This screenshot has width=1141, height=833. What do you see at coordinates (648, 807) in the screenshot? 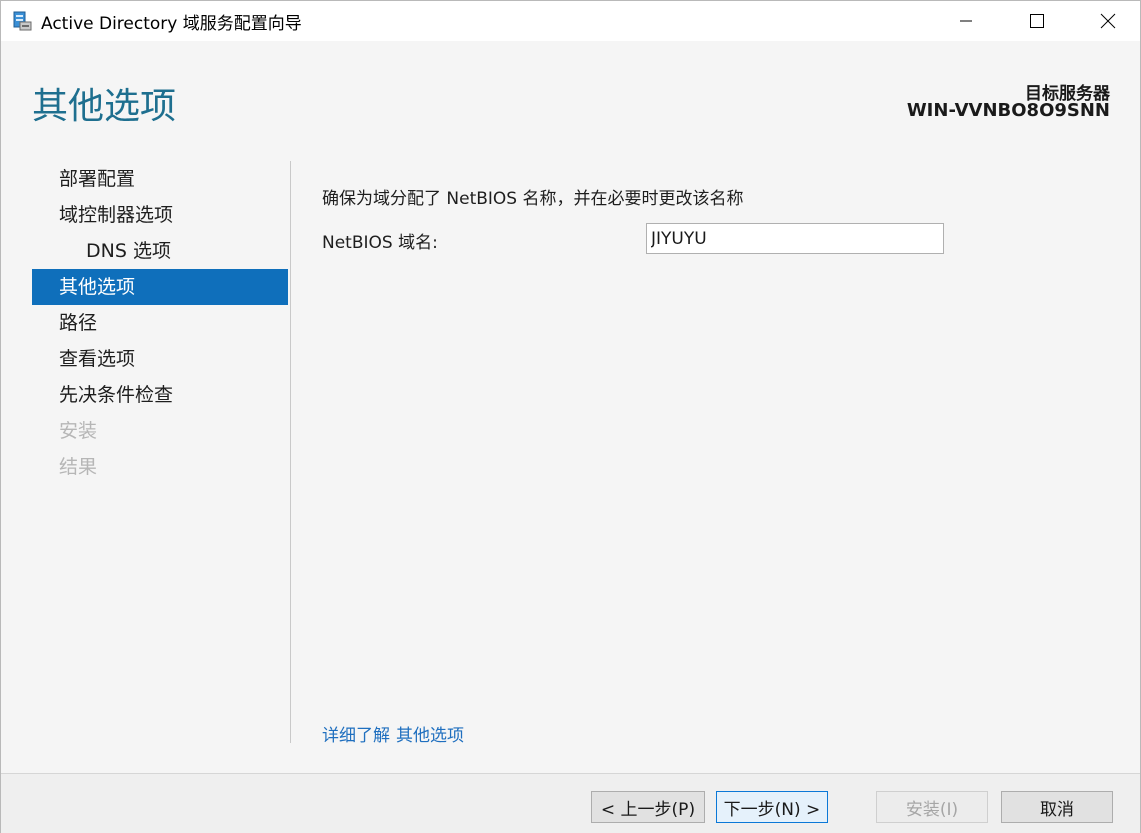
I see `previous-button: < 上一步(P)` at bounding box center [648, 807].